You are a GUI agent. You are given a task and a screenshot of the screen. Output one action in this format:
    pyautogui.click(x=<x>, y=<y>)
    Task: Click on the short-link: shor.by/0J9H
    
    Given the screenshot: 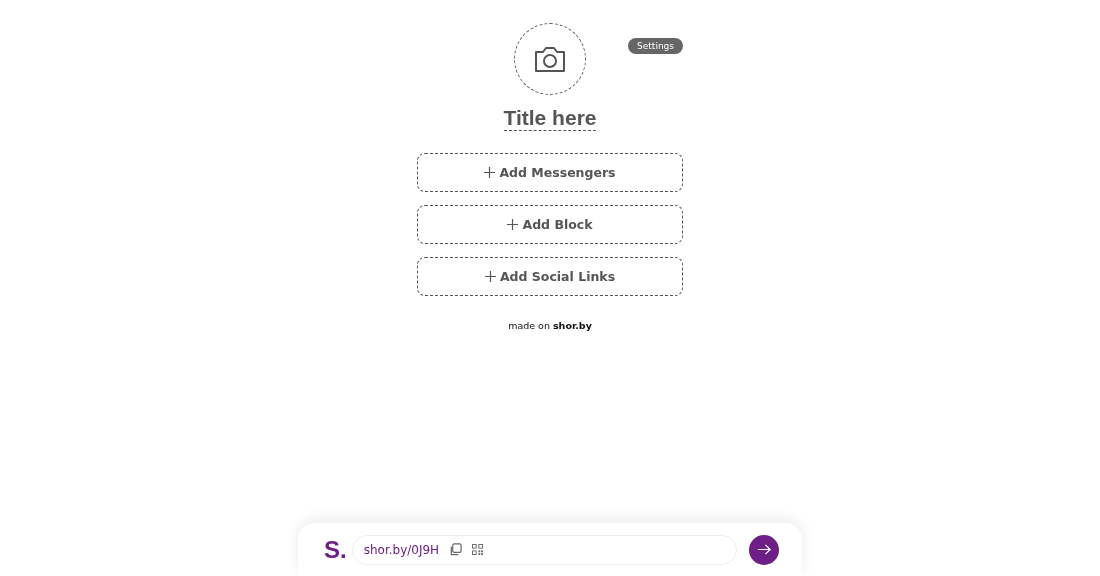 What is the action you would take?
    pyautogui.click(x=401, y=549)
    